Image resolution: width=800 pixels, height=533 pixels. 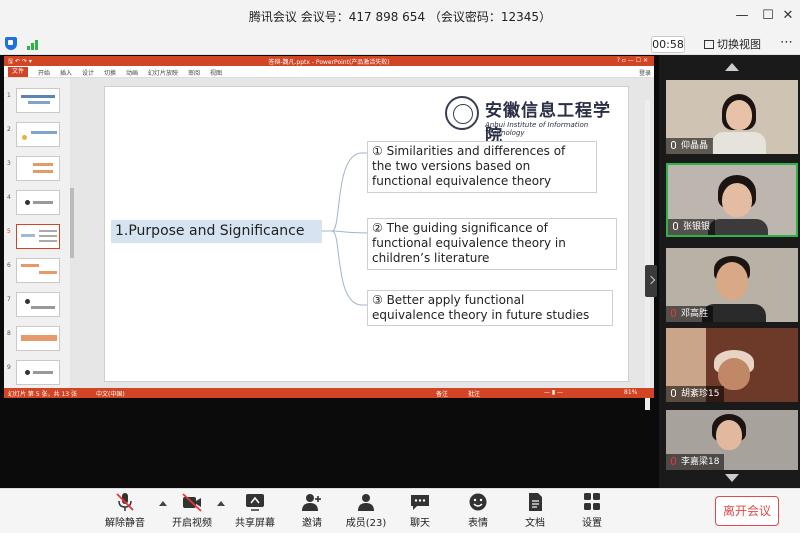 I want to click on network-signal-icon, so click(x=34, y=44).